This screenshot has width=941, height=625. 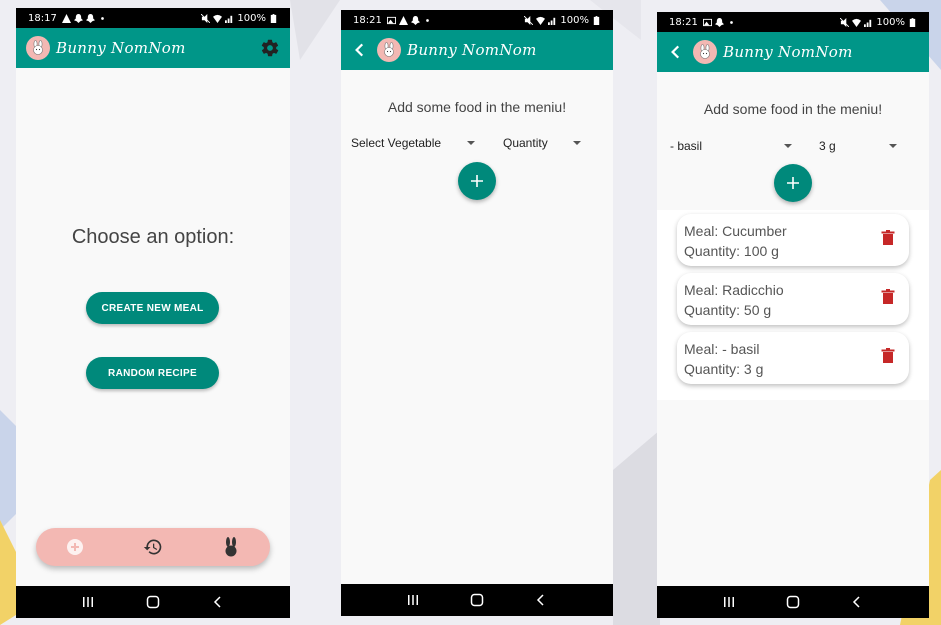 I want to click on create-new-meal-button: CREATE NEW MEAL, so click(x=152, y=308).